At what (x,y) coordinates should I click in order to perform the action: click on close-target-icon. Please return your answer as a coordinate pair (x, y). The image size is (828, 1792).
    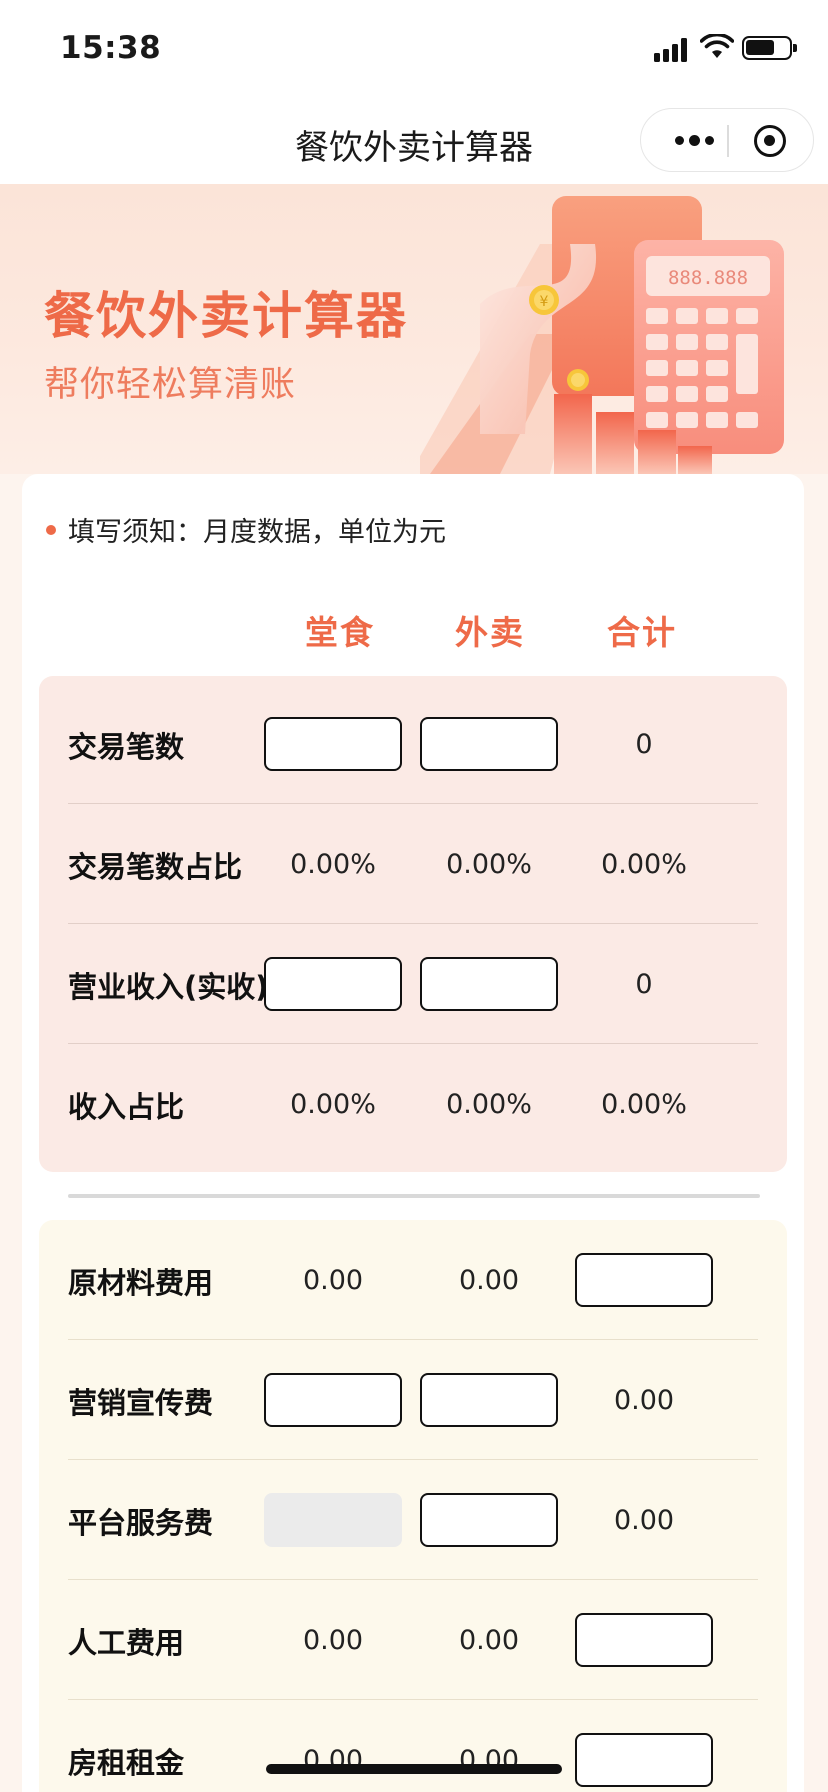
    Looking at the image, I should click on (770, 141).